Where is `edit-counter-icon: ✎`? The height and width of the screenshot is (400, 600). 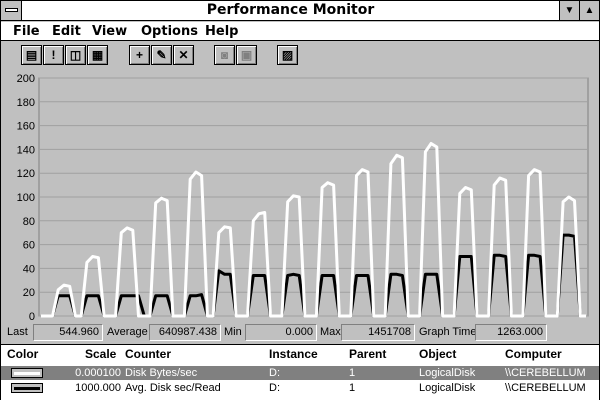
edit-counter-icon: ✎ is located at coordinates (161, 55).